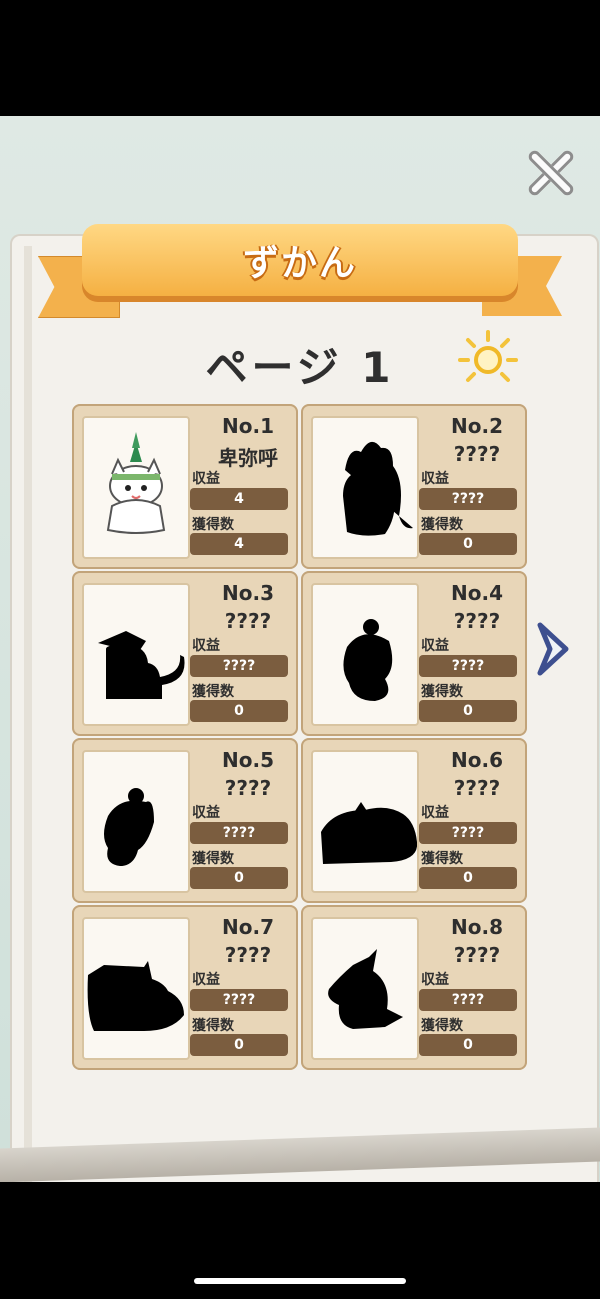 The image size is (600, 1299). I want to click on sun-icon, so click(488, 356).